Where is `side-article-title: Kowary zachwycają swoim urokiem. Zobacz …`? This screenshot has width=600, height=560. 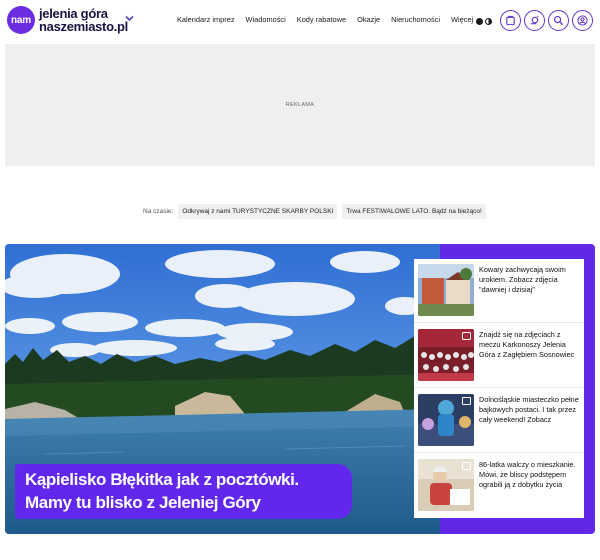
side-article-title: Kowary zachwycają swoim urokiem. Zobacz … is located at coordinates (529, 280).